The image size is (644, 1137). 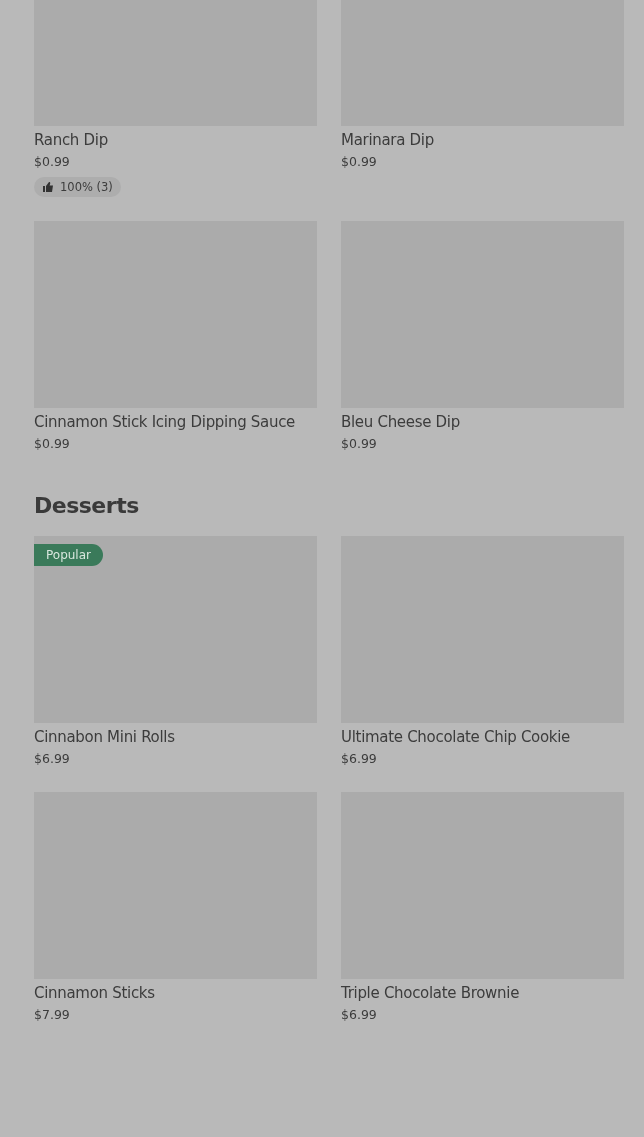 I want to click on item-name: Bleu Cheese Dip, so click(x=482, y=422).